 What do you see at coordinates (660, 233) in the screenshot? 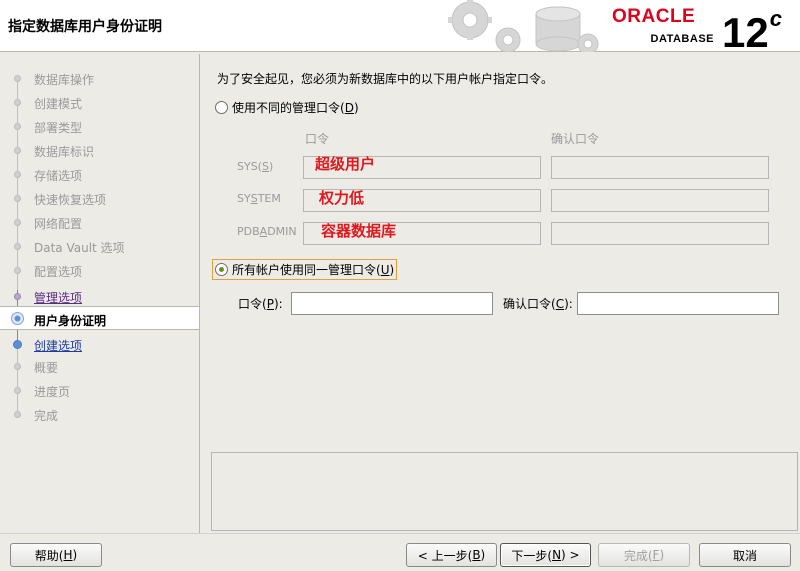
I see `pdbadmin-confirm-field` at bounding box center [660, 233].